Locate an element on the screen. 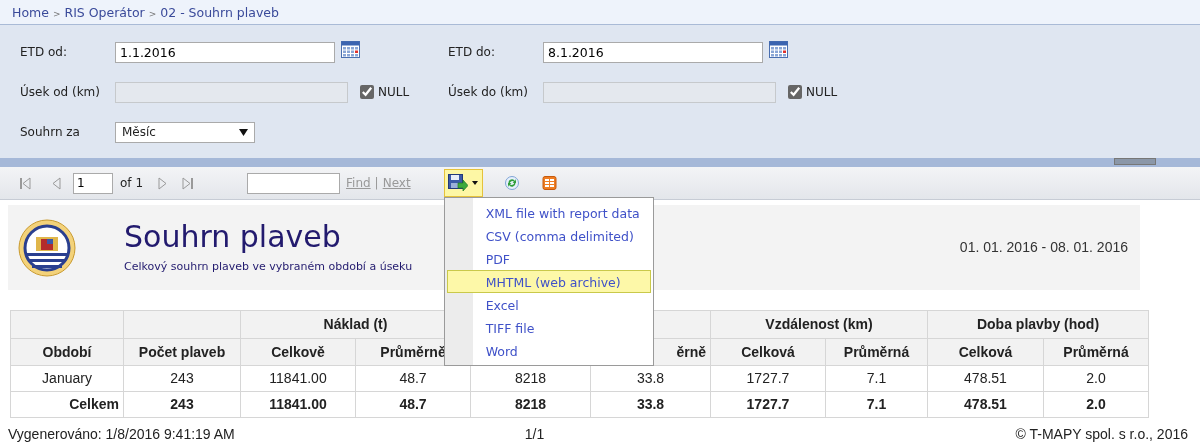 This screenshot has height=445, width=1200. breadcrumb-link: Home is located at coordinates (30, 12).